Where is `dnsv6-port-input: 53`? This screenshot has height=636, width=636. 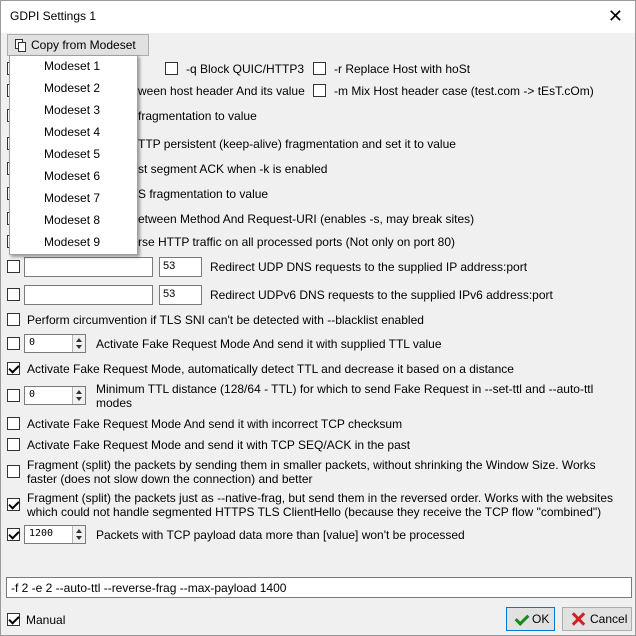 dnsv6-port-input: 53 is located at coordinates (180, 295).